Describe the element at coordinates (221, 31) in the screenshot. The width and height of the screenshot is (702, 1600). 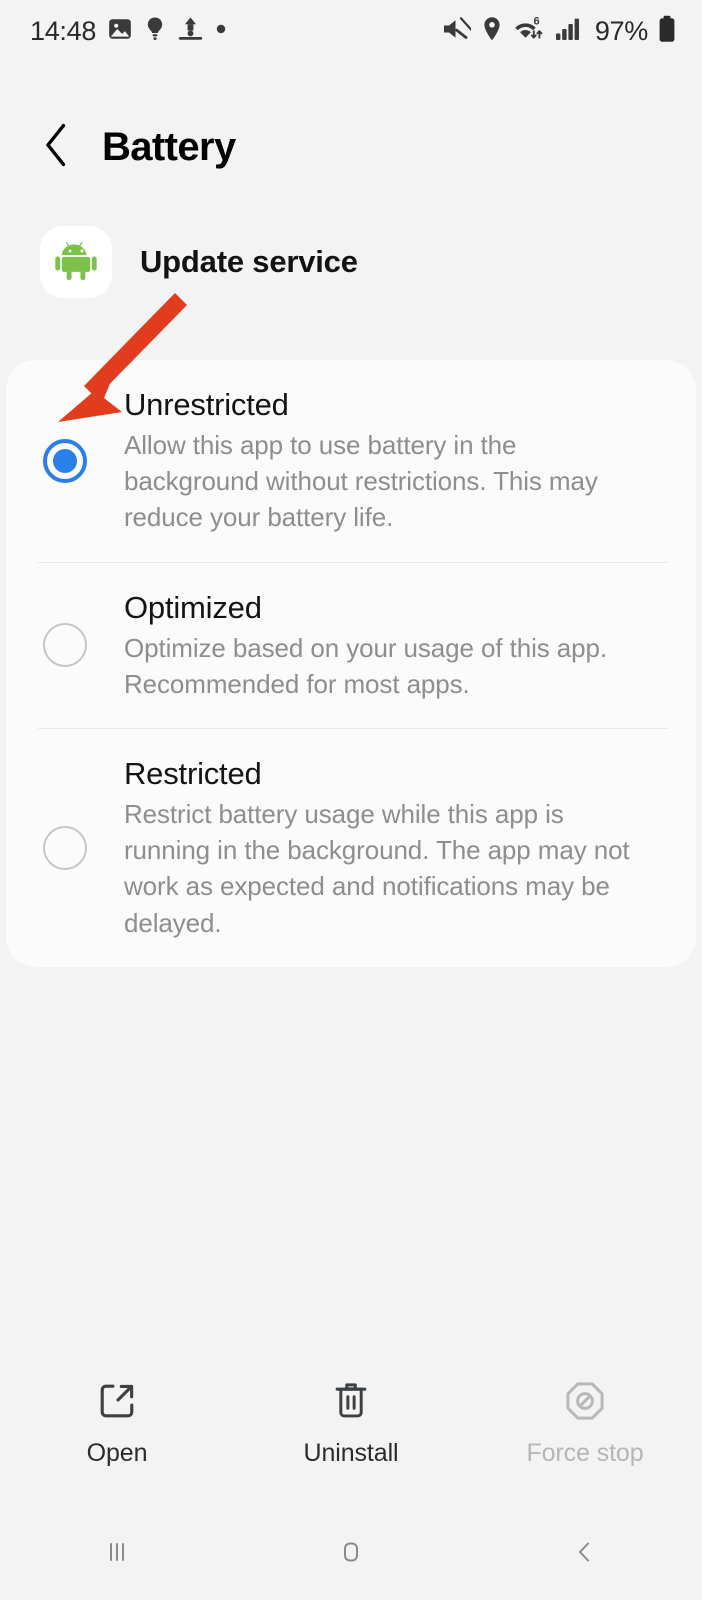
I see `dot-icon` at that location.